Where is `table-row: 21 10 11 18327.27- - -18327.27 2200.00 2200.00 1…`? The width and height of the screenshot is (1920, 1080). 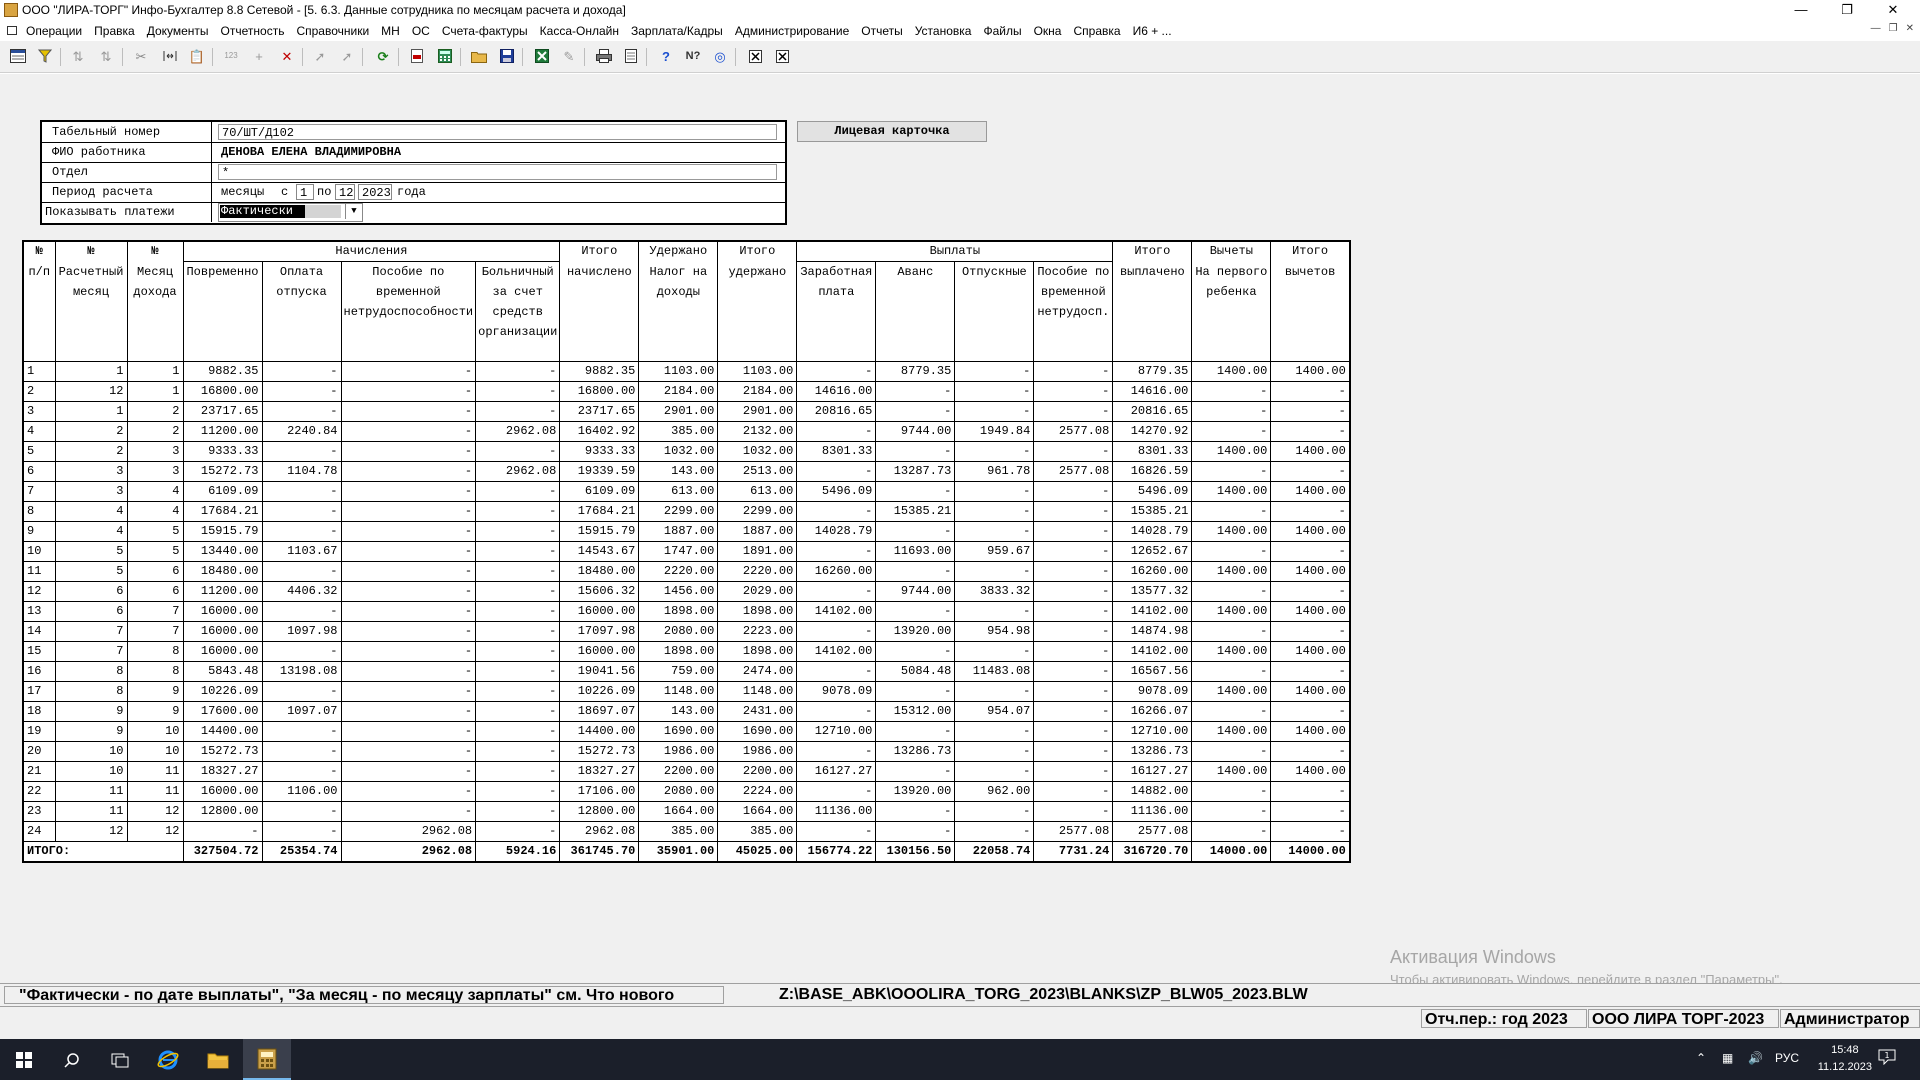 table-row: 21 10 11 18327.27- - -18327.27 2200.00 2200.00 1… is located at coordinates (686, 771).